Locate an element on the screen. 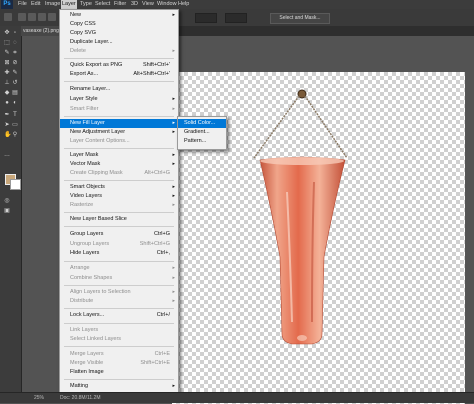 The height and width of the screenshot is (404, 474). menu-item-copy-css: Copy CSS is located at coordinates (119, 24).